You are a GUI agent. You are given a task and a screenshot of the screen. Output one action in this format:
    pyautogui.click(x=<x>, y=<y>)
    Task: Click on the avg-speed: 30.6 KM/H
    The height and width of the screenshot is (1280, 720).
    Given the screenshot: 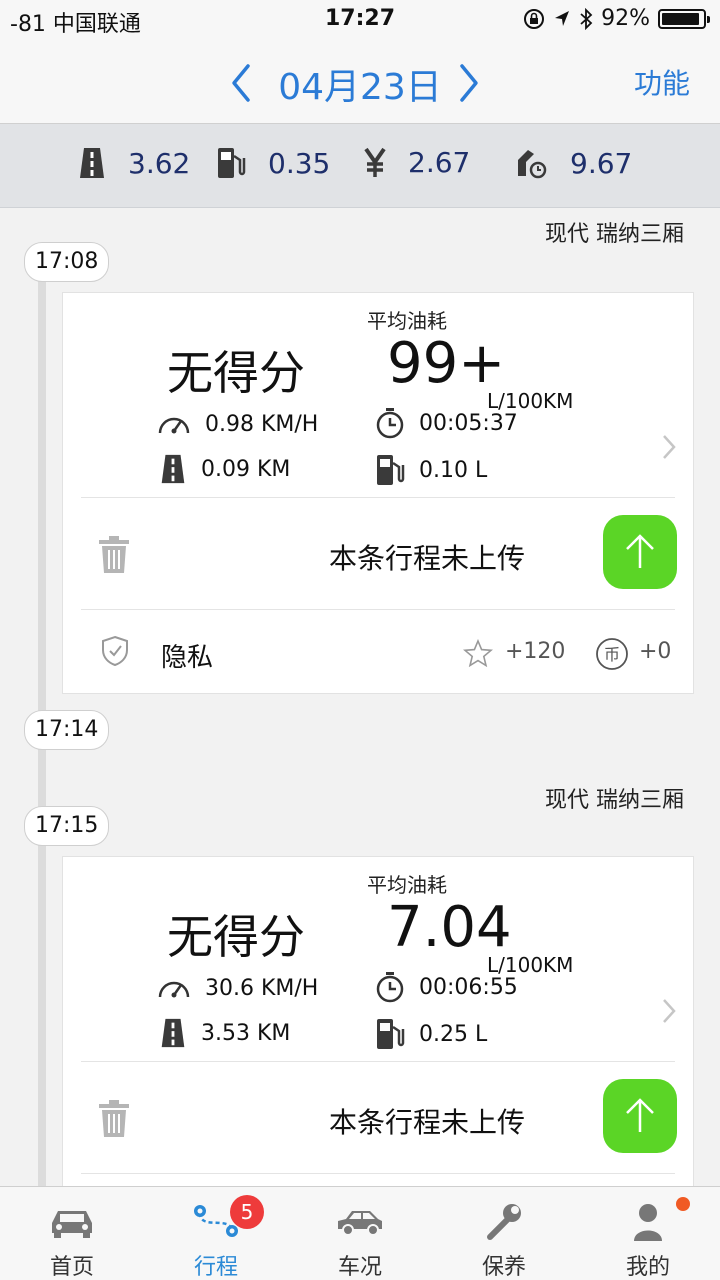 What is the action you would take?
    pyautogui.click(x=237, y=988)
    